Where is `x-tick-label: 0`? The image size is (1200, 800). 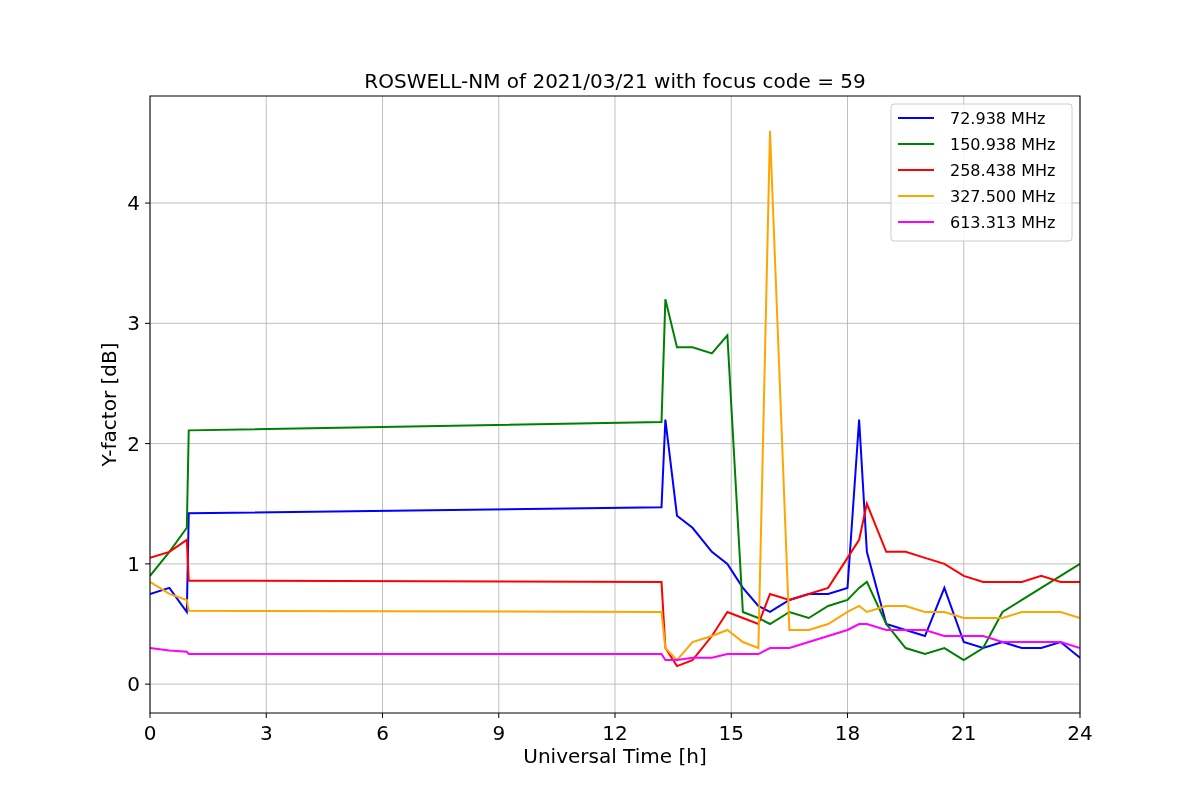 x-tick-label: 0 is located at coordinates (150, 733).